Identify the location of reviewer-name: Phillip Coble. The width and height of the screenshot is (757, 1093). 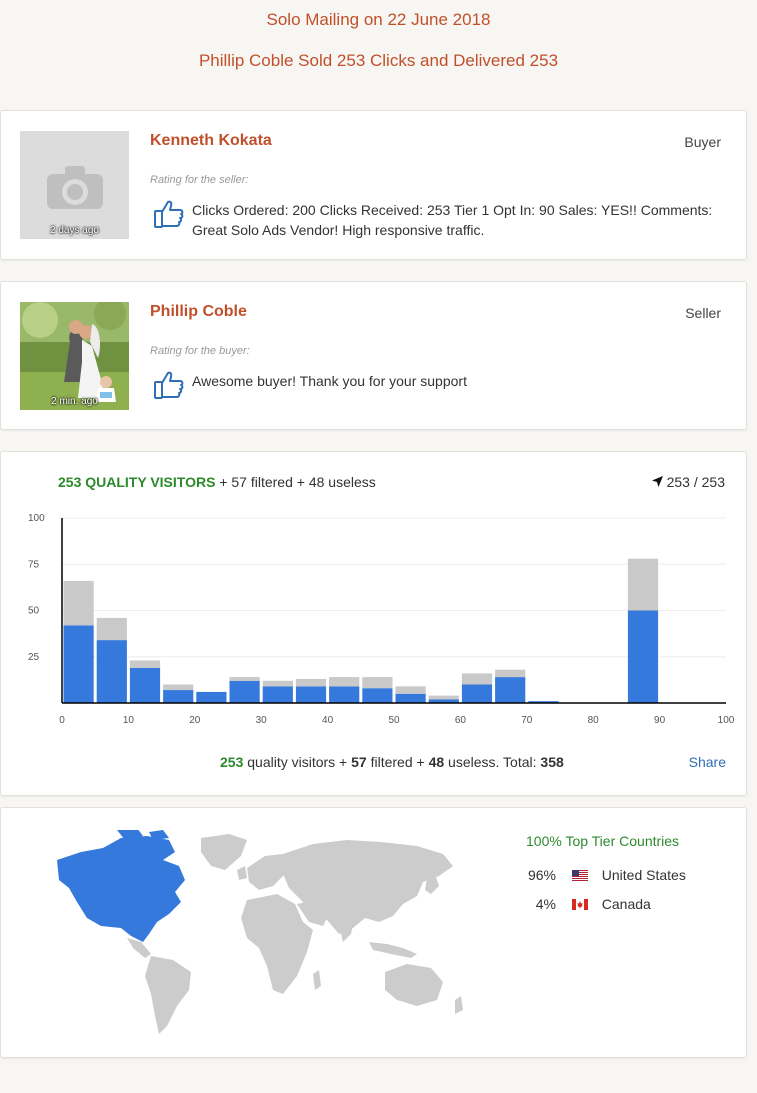
(198, 312).